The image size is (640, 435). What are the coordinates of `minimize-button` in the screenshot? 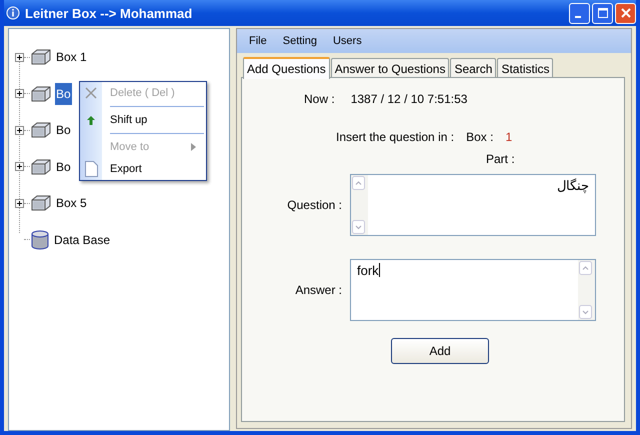 It's located at (579, 13).